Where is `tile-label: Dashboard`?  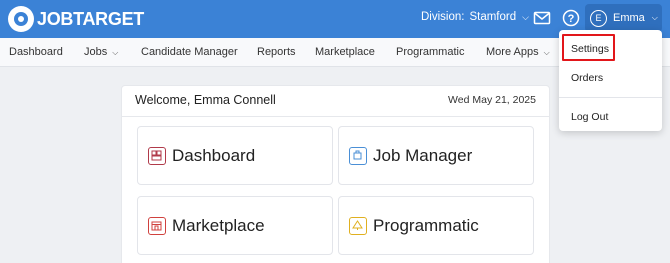
tile-label: Dashboard is located at coordinates (214, 155).